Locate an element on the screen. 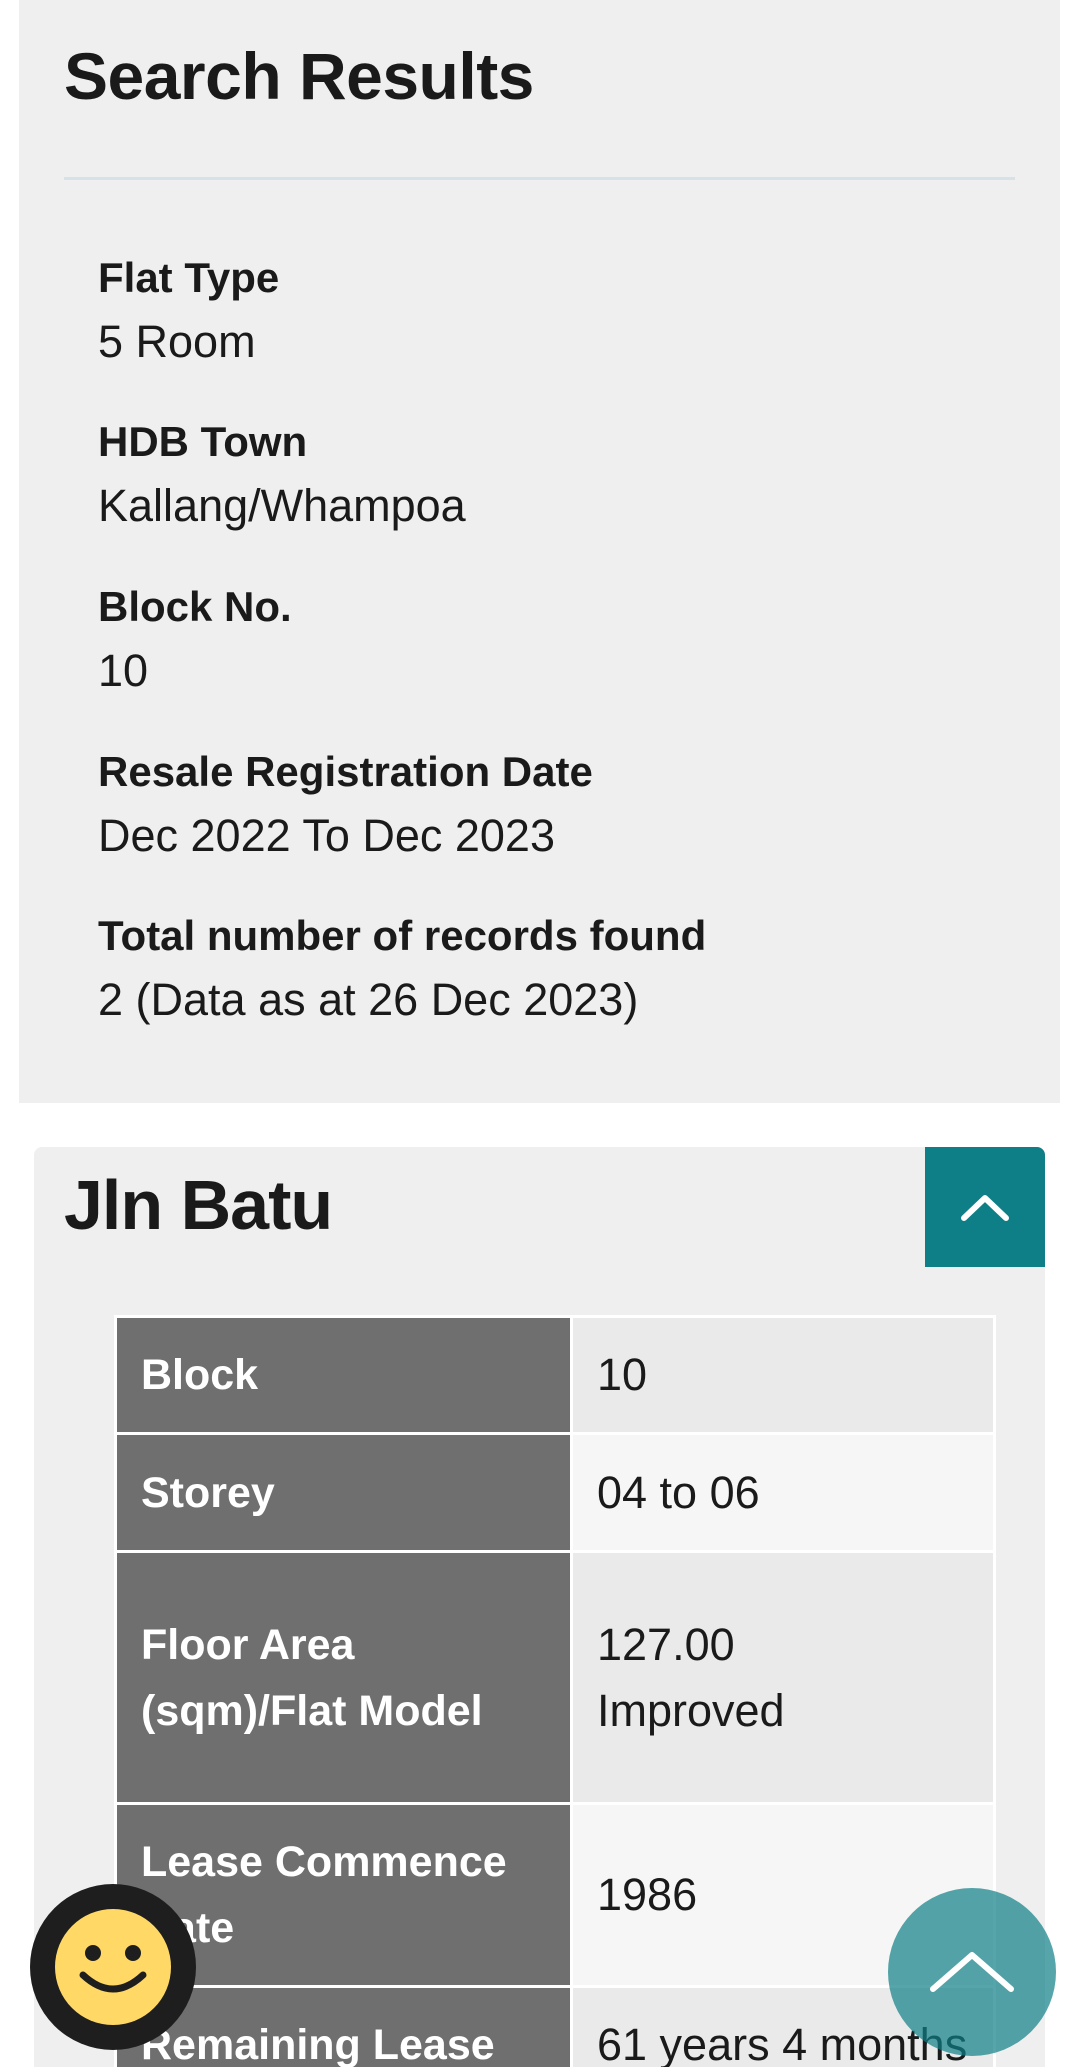 This screenshot has width=1080, height=2067. block-no-label: Block No. is located at coordinates (195, 606).